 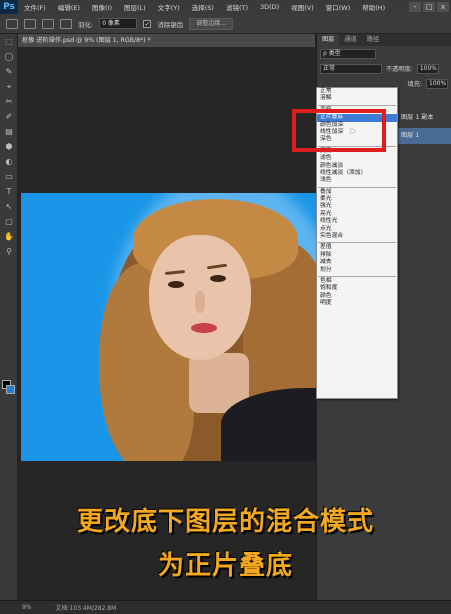 What do you see at coordinates (225, 607) in the screenshot?
I see `status-bar: 9% 文档:103.4M/282.8M` at bounding box center [225, 607].